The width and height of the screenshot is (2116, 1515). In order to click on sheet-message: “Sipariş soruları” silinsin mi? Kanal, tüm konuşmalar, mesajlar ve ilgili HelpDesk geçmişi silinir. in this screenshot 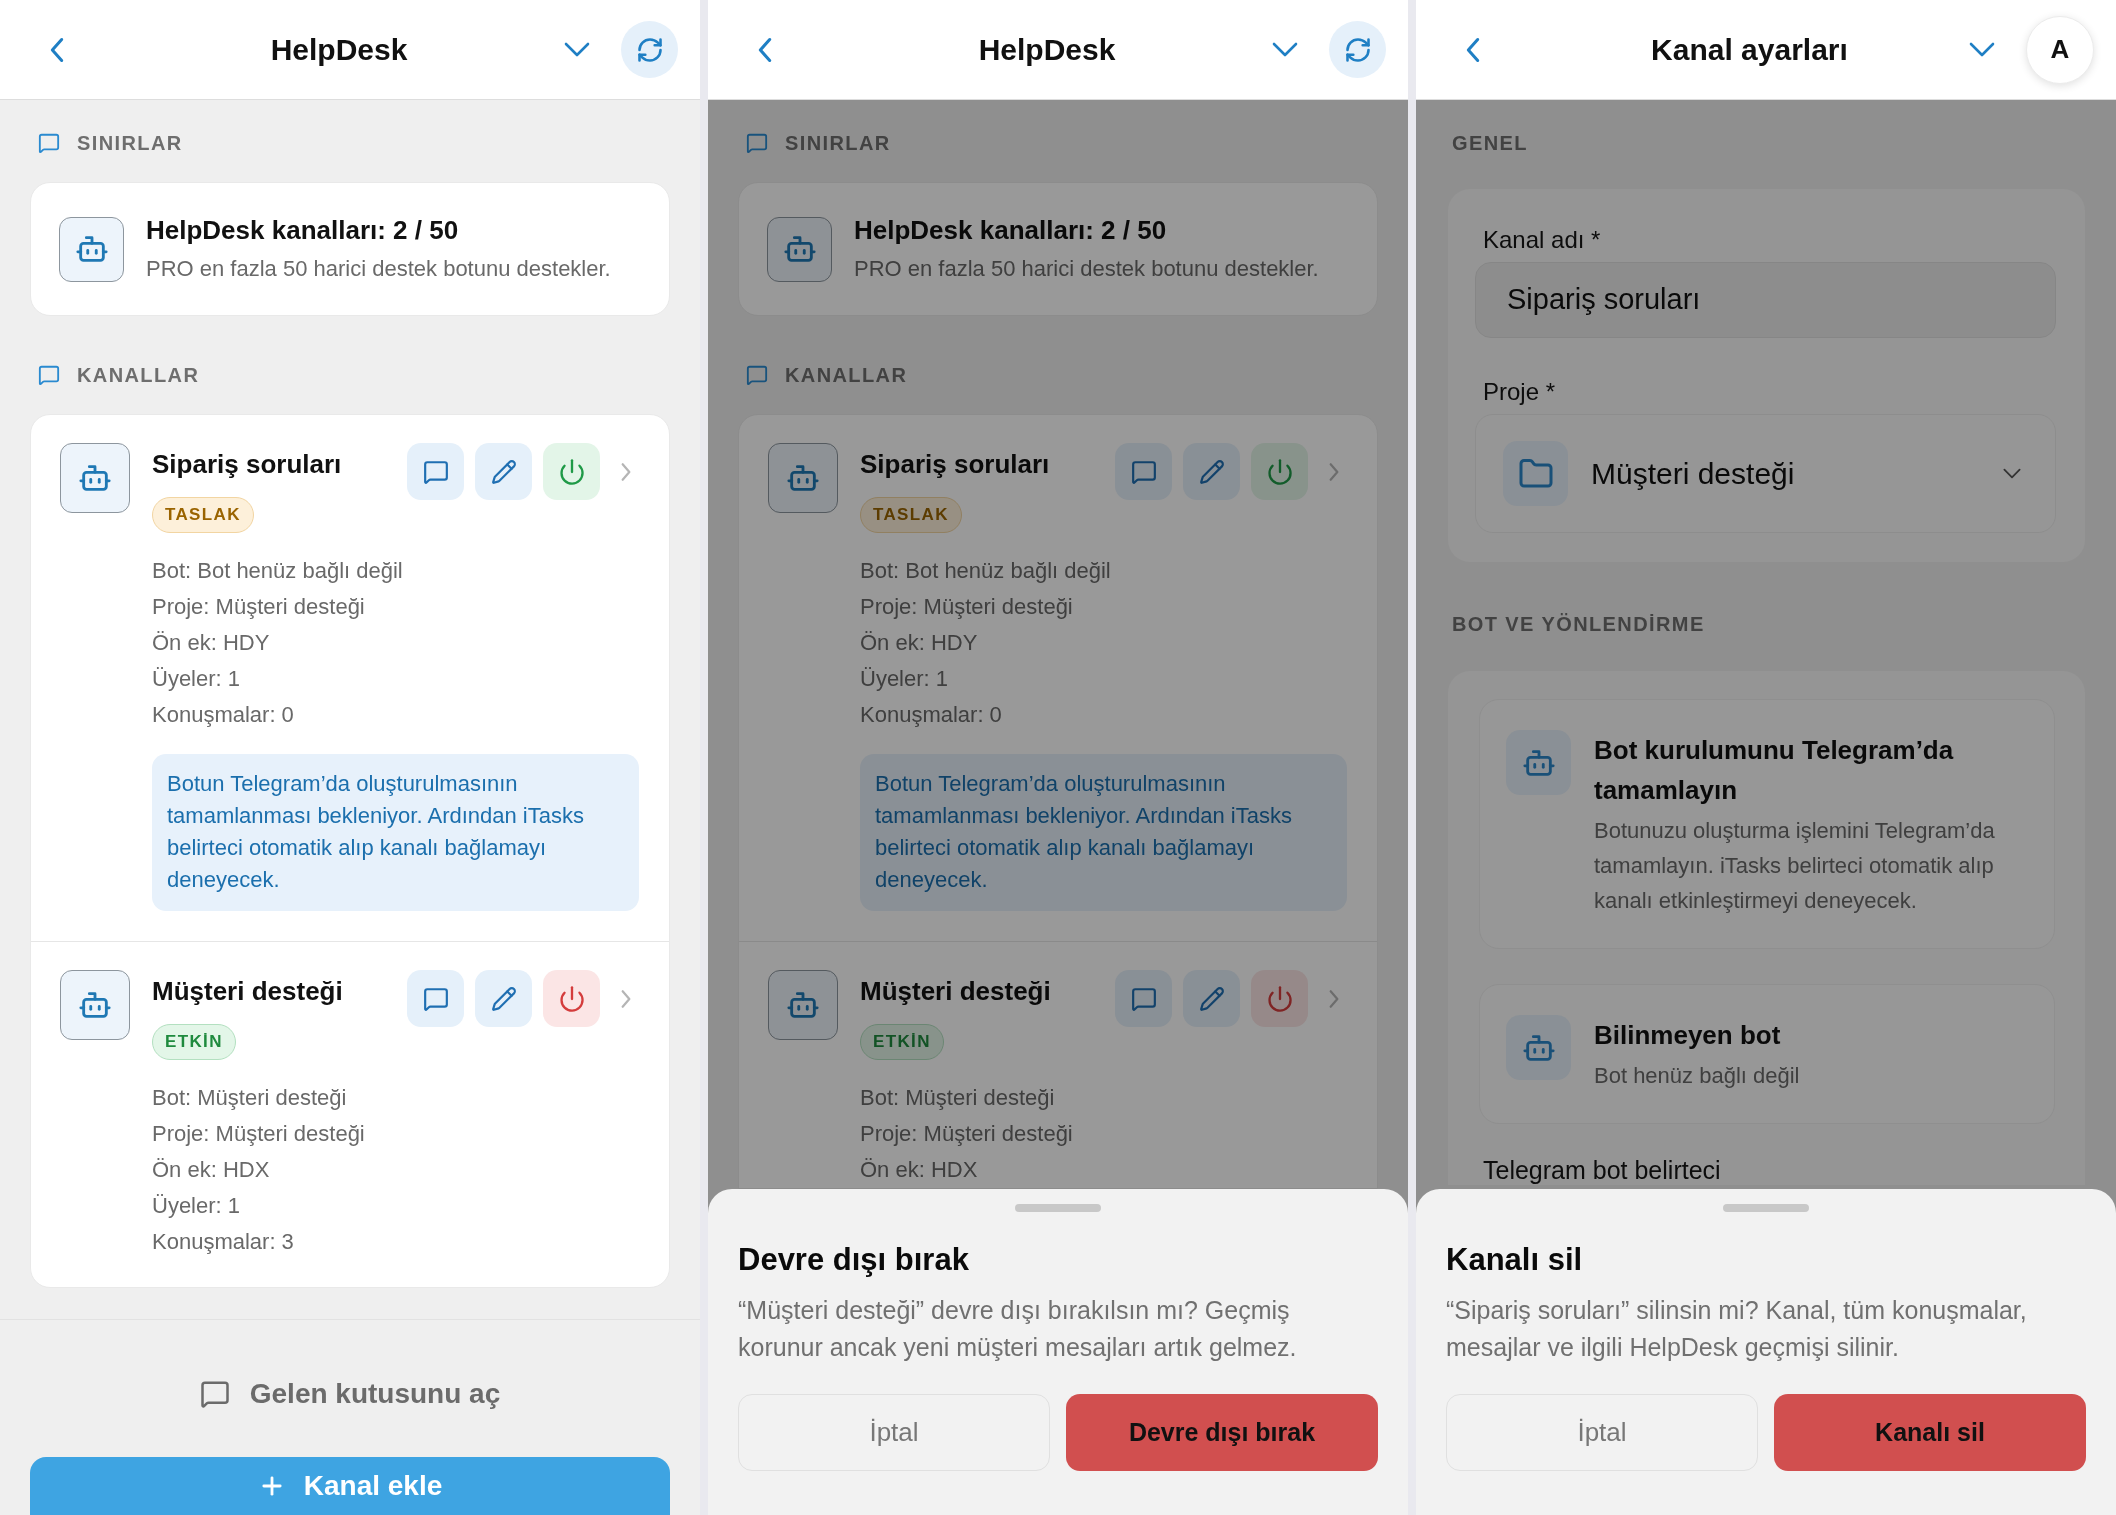, I will do `click(1737, 1329)`.